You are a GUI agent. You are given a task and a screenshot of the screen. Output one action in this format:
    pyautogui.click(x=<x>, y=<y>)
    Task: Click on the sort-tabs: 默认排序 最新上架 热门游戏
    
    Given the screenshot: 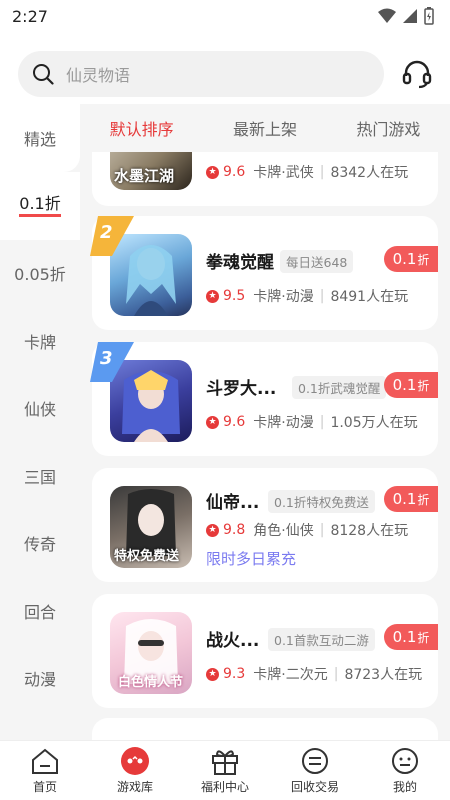 What is the action you would take?
    pyautogui.click(x=265, y=128)
    